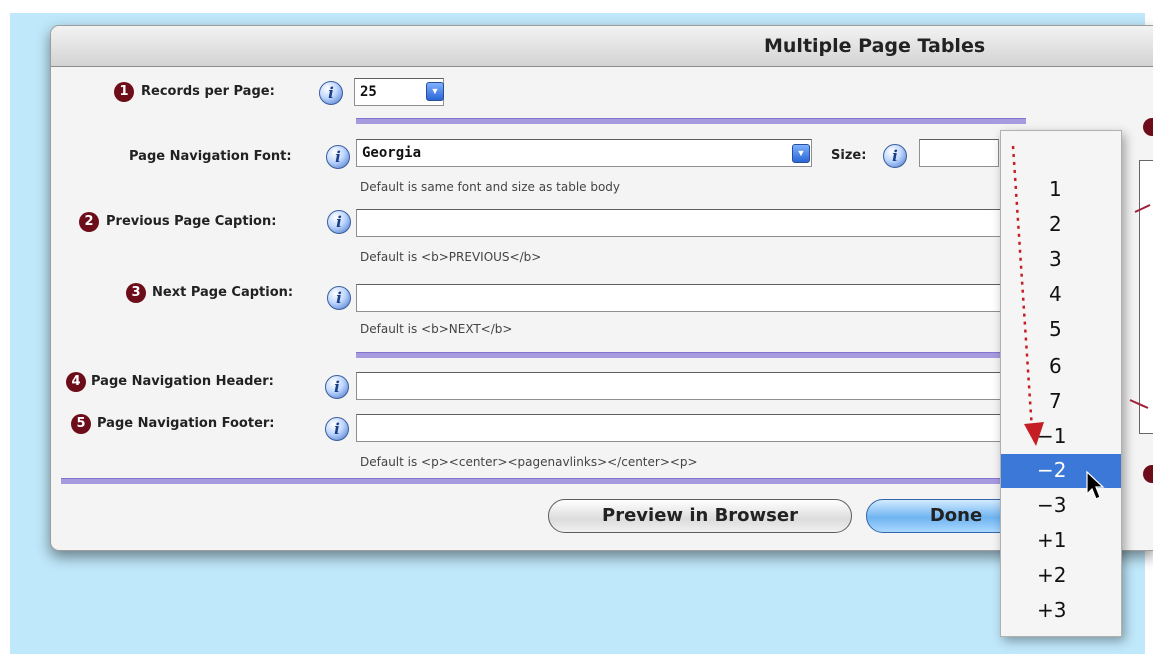 Image resolution: width=1153 pixels, height=654 pixels. What do you see at coordinates (89, 222) in the screenshot?
I see `step-2-badge: 2` at bounding box center [89, 222].